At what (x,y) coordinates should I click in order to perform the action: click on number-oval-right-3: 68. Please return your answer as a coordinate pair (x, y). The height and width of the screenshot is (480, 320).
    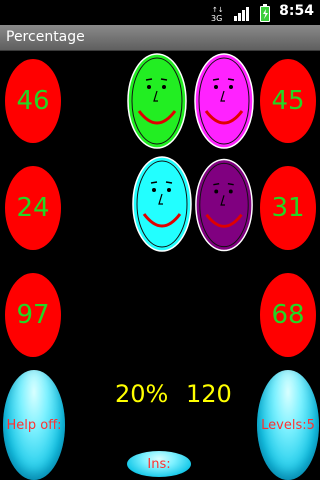
    Looking at the image, I should click on (288, 315).